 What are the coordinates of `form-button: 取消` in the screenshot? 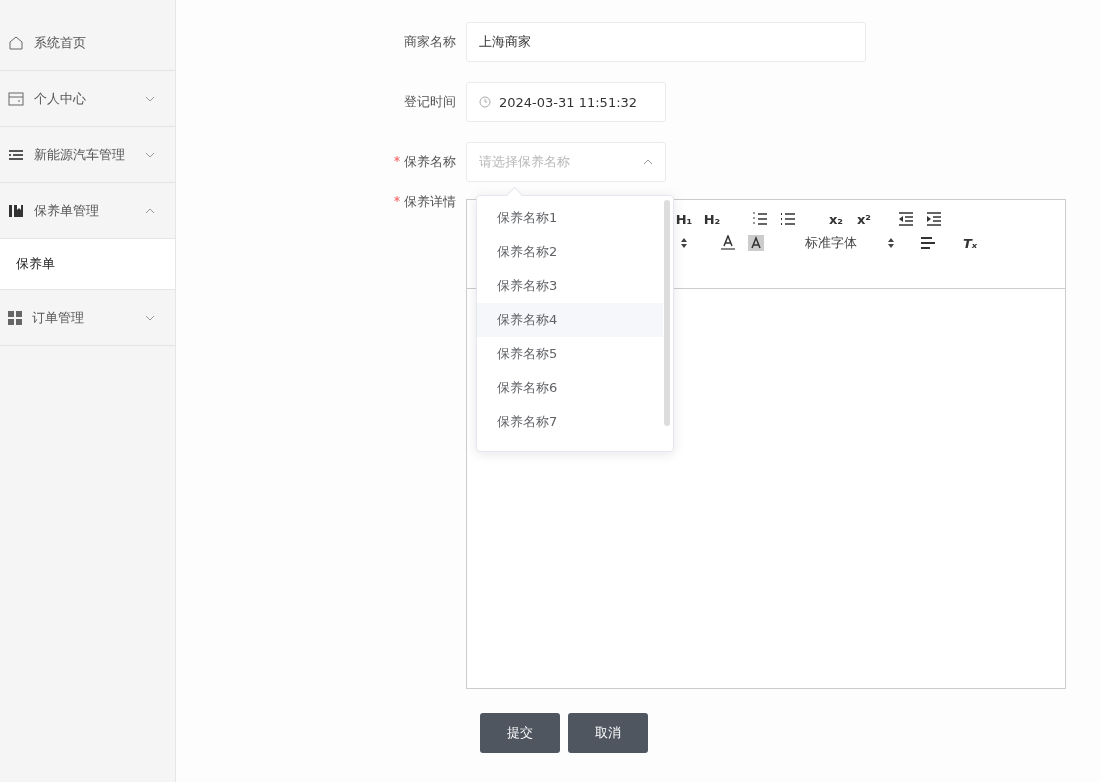 It's located at (608, 733).